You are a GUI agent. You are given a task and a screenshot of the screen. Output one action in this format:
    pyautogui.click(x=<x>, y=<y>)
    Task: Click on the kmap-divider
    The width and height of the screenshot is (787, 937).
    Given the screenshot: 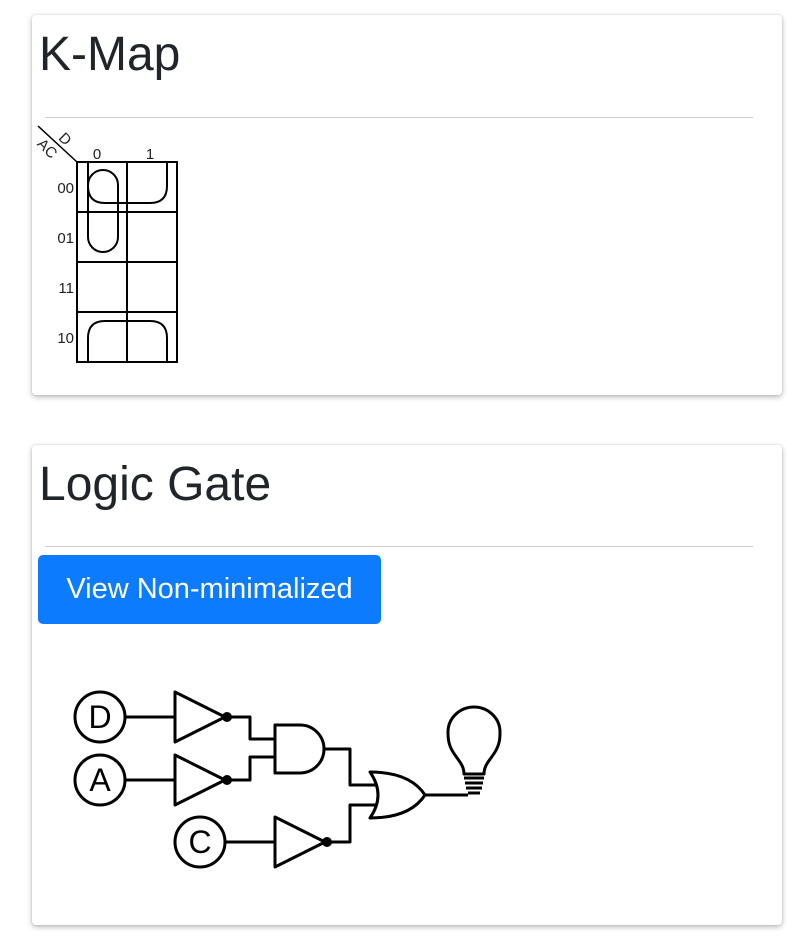 What is the action you would take?
    pyautogui.click(x=399, y=117)
    